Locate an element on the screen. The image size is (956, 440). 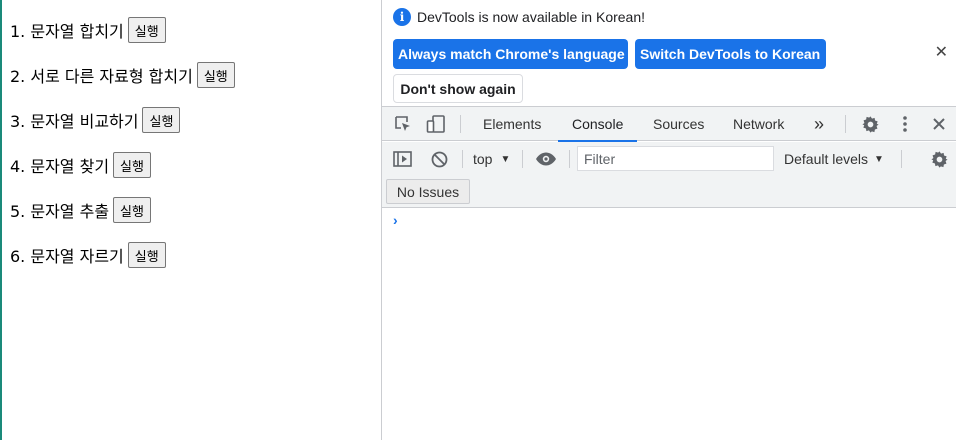
sidebar-toggle-icon is located at coordinates (402, 159).